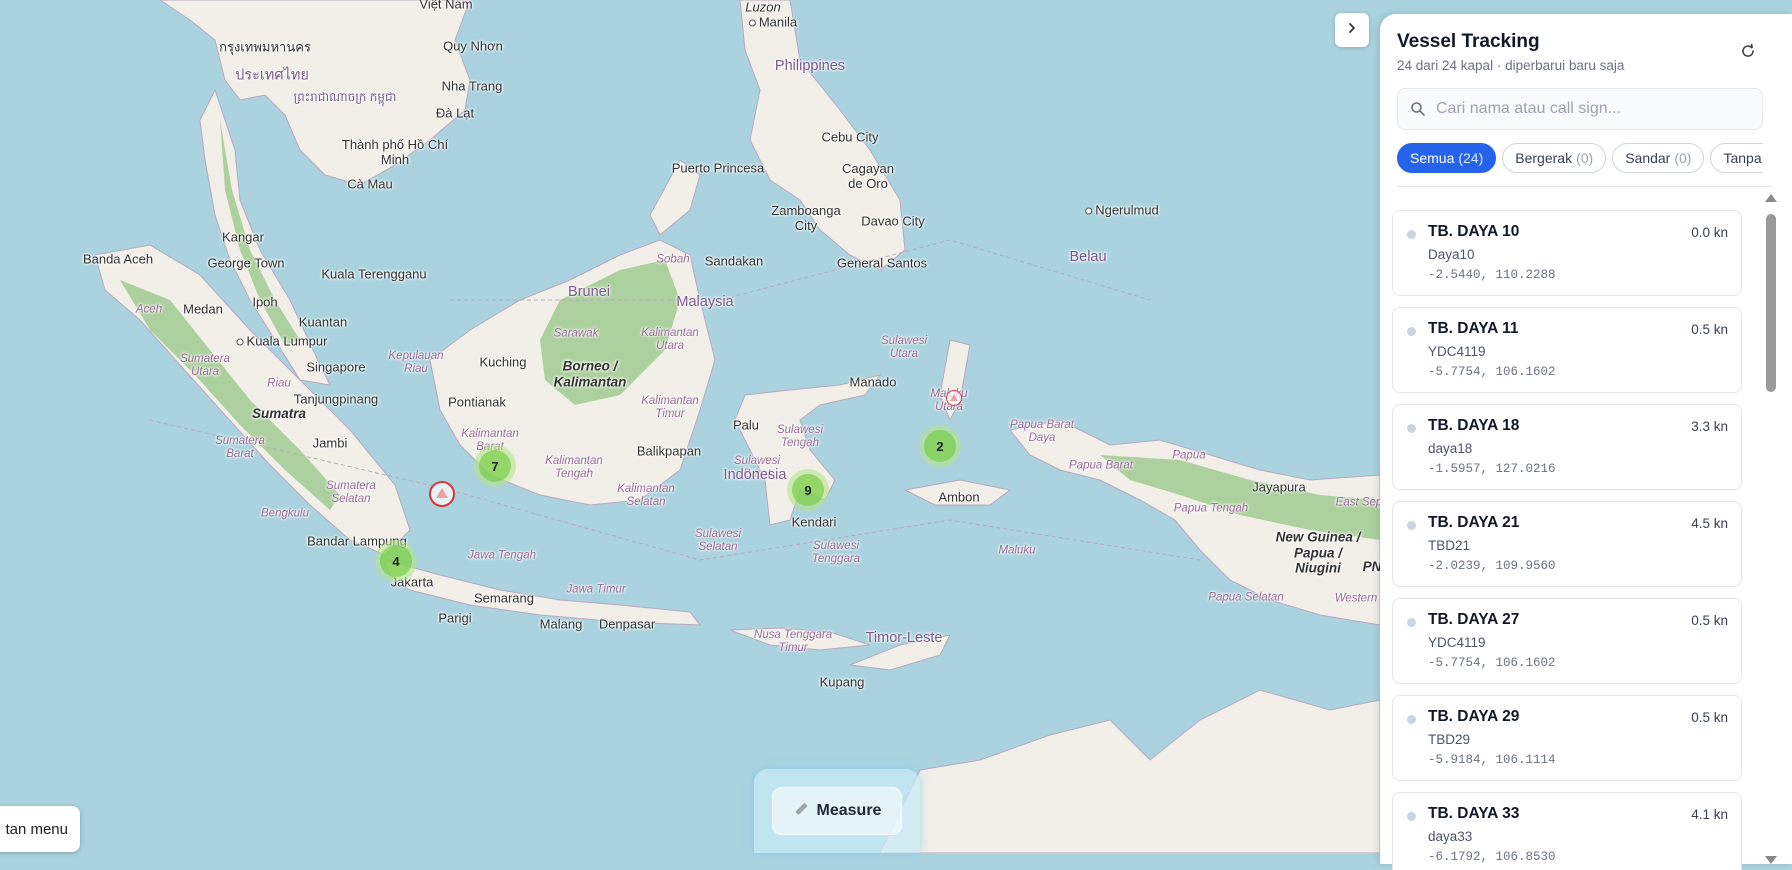 The height and width of the screenshot is (870, 1792). I want to click on filter-chip-all: Semua (24), so click(1447, 158).